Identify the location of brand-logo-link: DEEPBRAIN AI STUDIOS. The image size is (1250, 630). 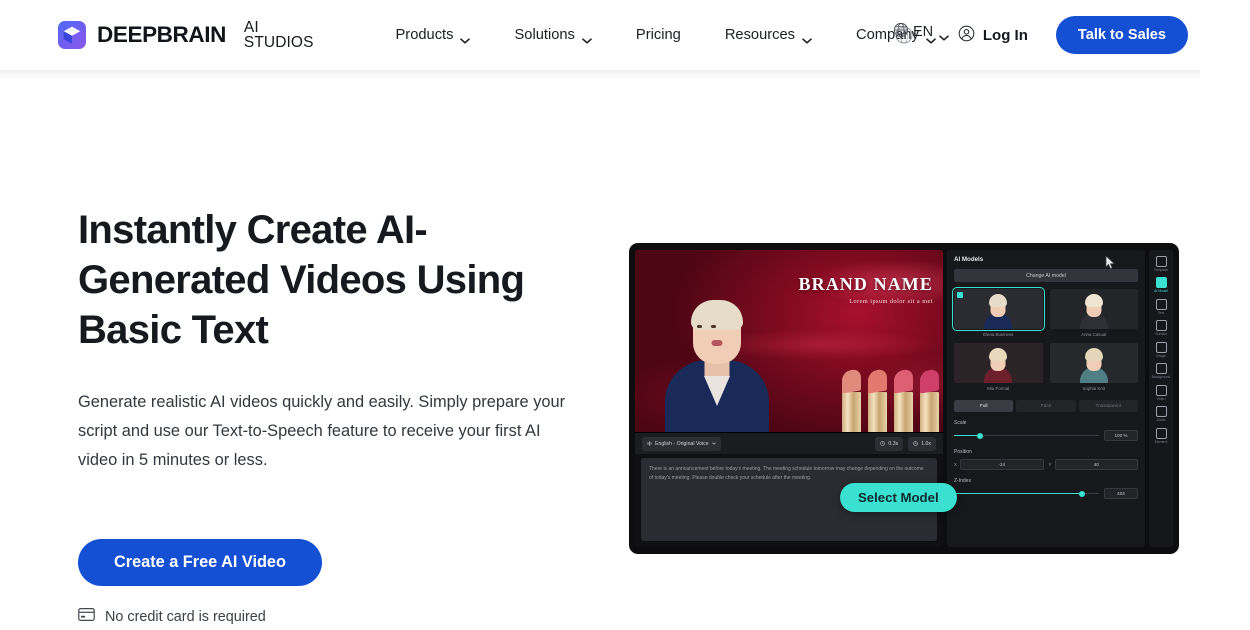
(186, 34).